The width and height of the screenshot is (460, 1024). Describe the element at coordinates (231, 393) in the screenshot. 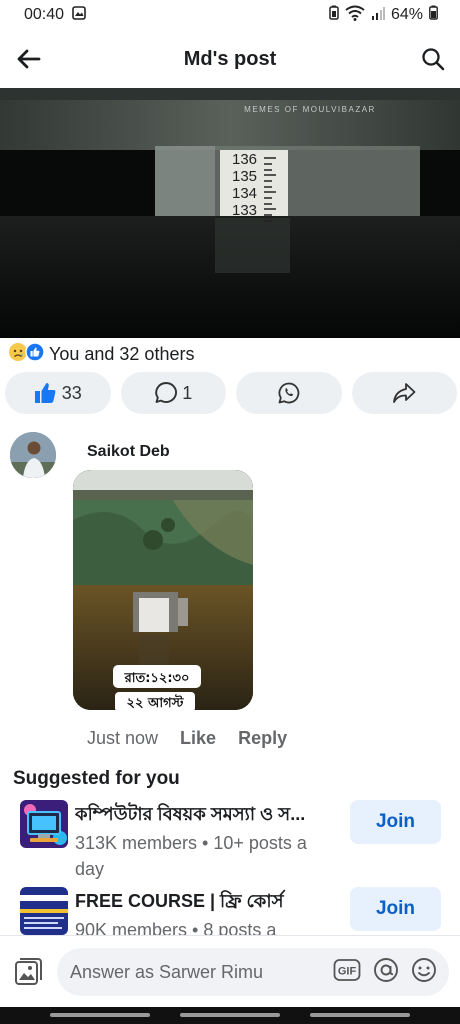

I see `post-actions: 33 1` at that location.